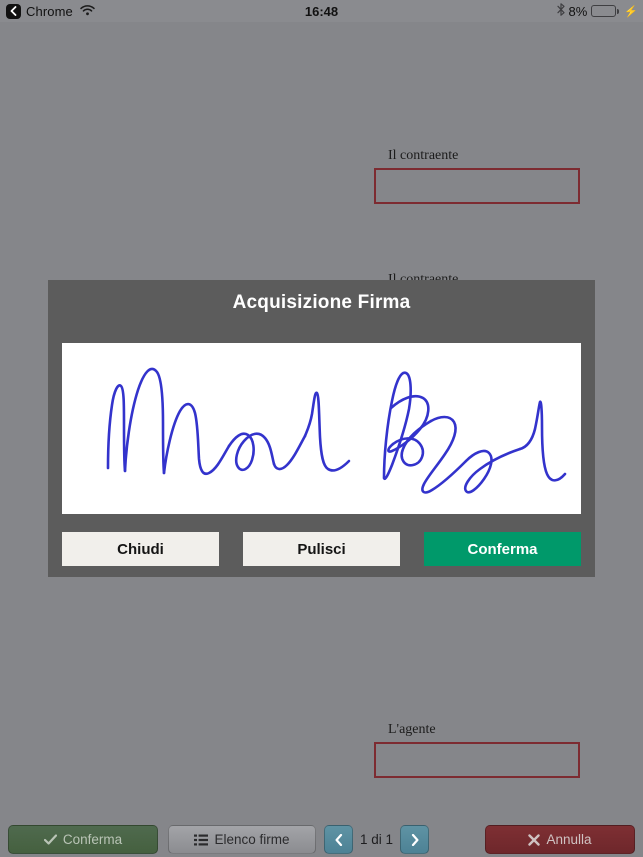 The width and height of the screenshot is (643, 857). I want to click on dialog-title: Acquisizione Firma, so click(321, 302).